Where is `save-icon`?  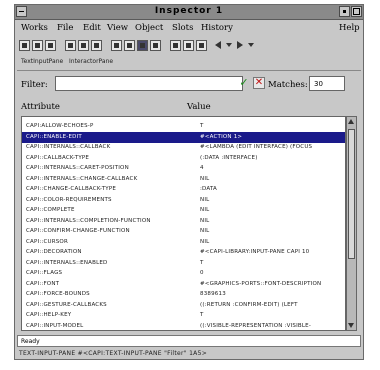
save-icon is located at coordinates (50, 45).